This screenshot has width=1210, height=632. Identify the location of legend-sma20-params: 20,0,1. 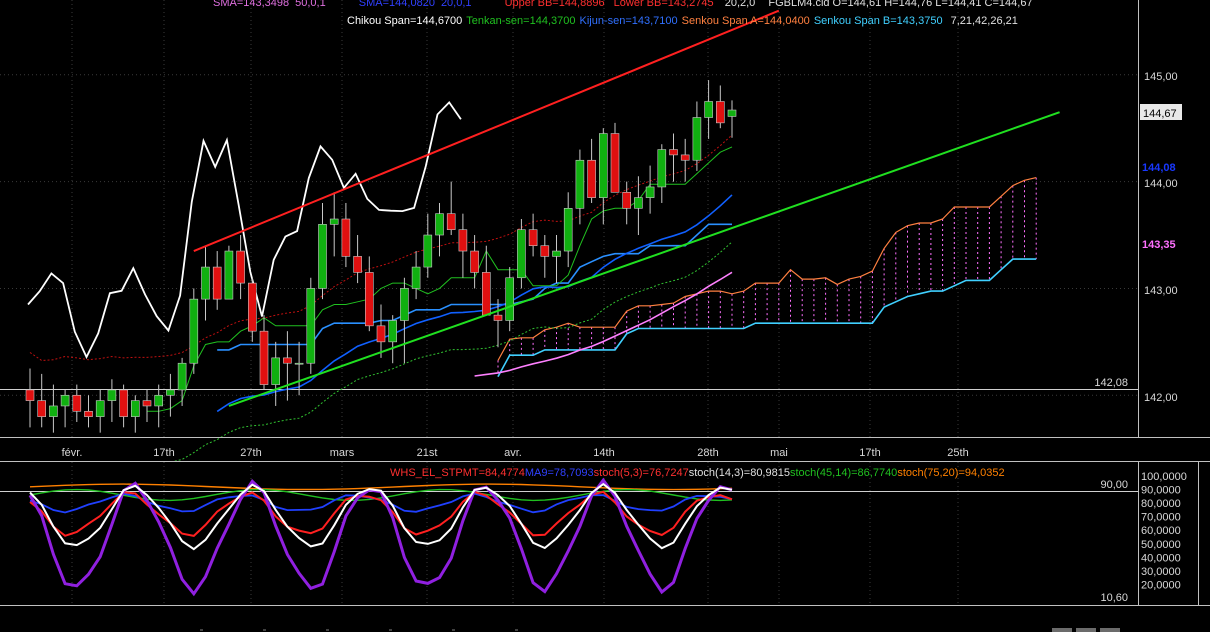
(456, 4).